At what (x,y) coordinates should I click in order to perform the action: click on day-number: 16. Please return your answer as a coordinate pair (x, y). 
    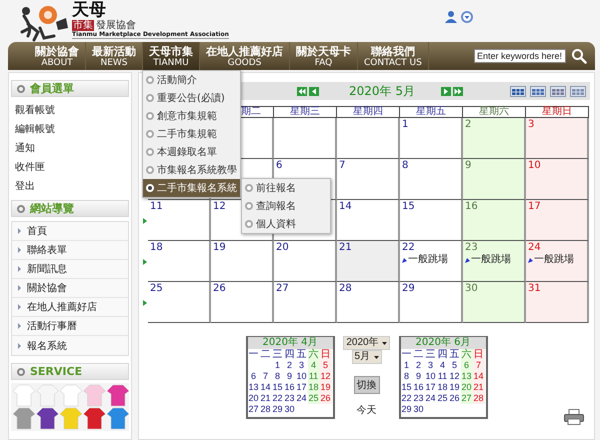
    Looking at the image, I should click on (471, 207).